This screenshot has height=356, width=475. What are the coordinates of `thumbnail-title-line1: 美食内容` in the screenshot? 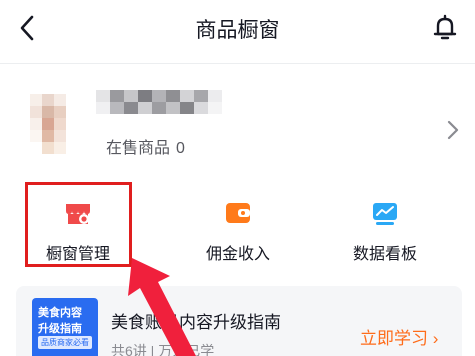 It's located at (60, 313).